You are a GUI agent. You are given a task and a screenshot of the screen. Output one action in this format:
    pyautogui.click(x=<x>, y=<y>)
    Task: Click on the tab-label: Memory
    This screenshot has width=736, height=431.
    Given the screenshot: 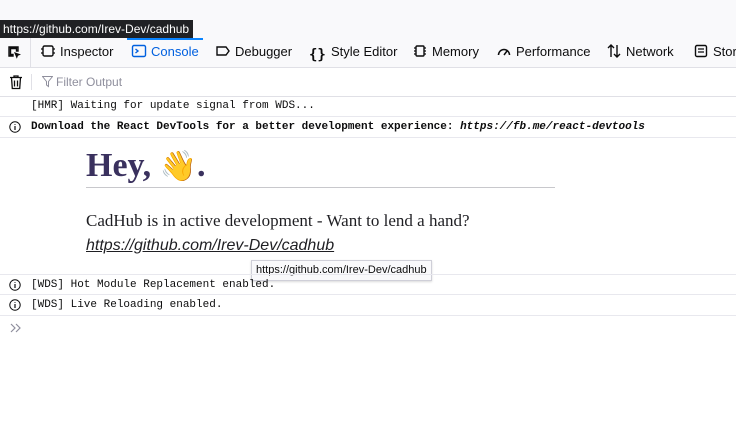 What is the action you would take?
    pyautogui.click(x=455, y=51)
    